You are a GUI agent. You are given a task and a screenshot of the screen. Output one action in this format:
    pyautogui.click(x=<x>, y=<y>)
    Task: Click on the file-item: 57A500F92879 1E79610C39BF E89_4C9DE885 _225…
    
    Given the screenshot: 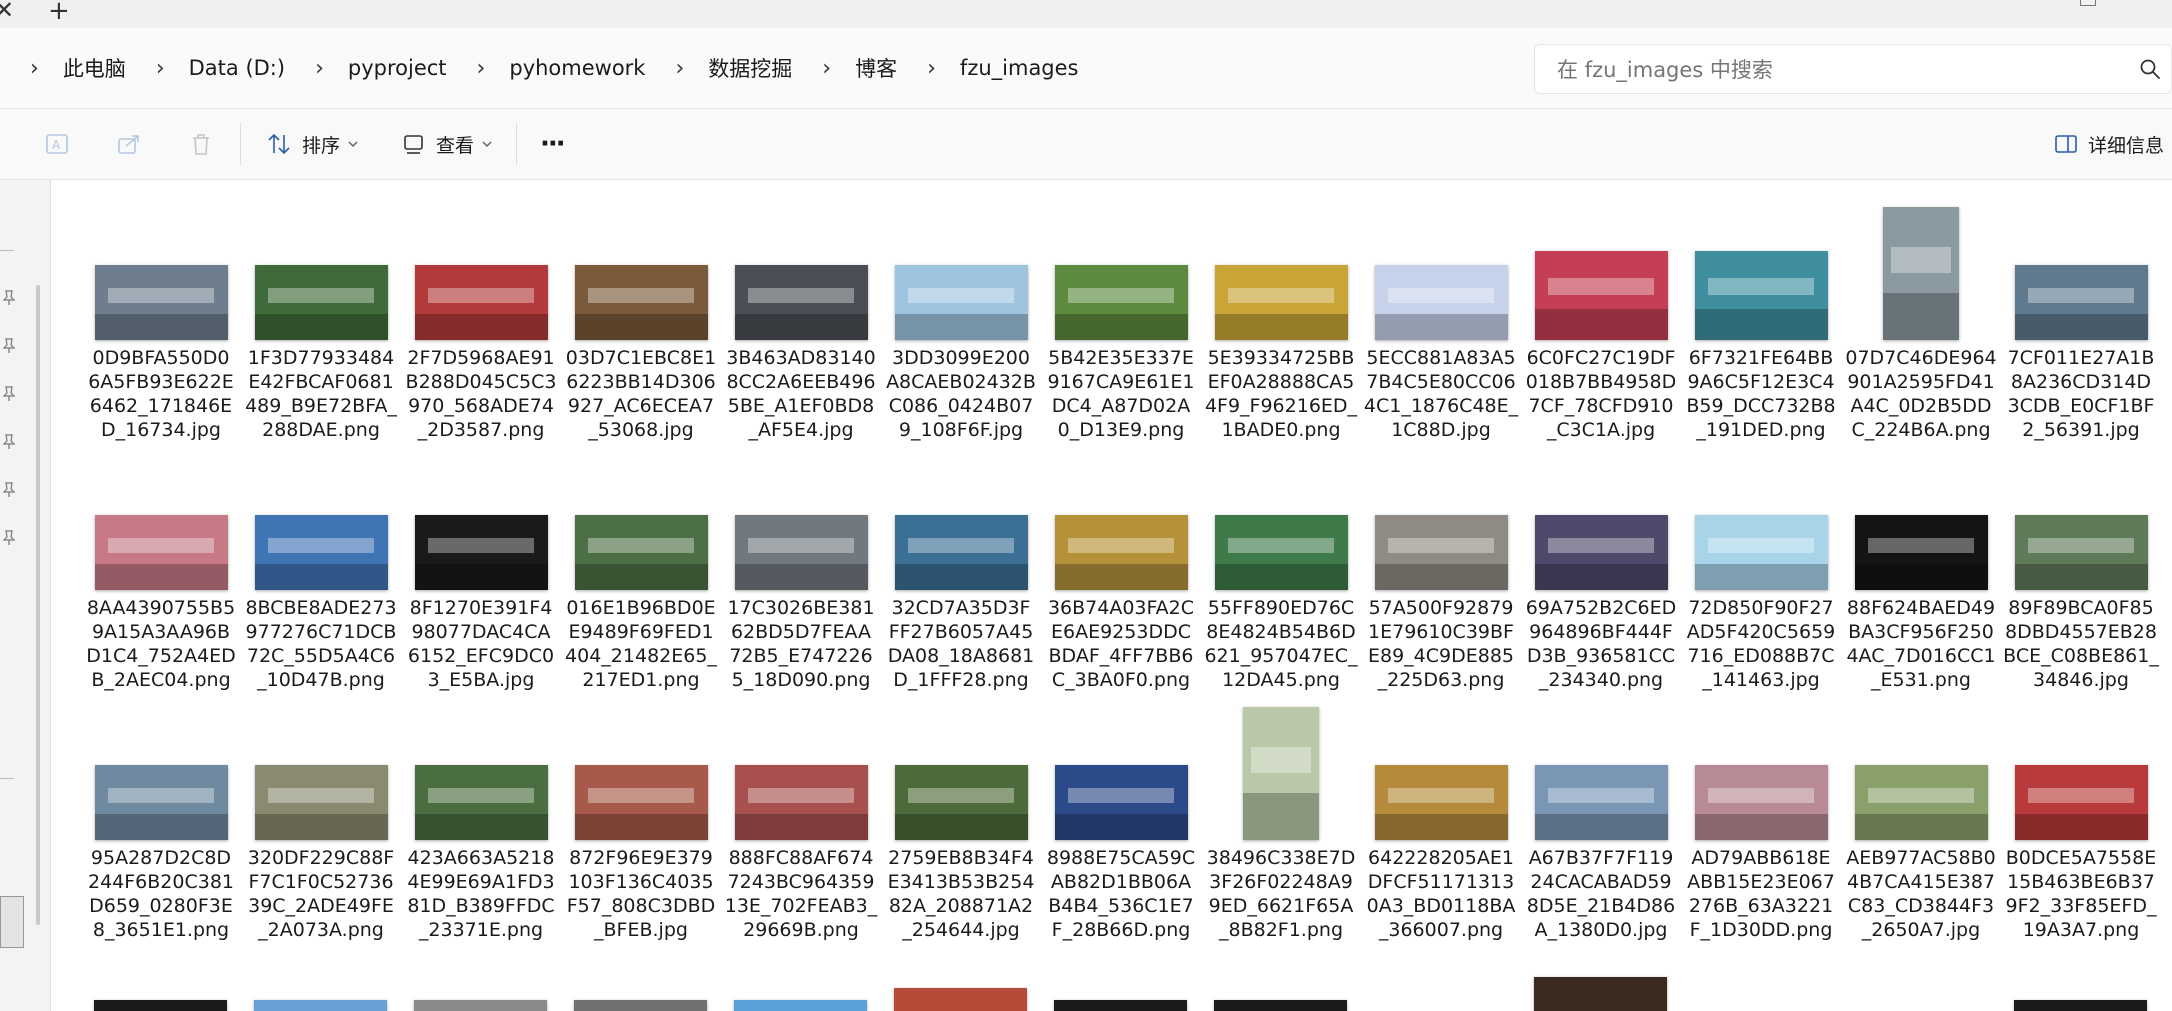 What is the action you would take?
    pyautogui.click(x=1441, y=566)
    